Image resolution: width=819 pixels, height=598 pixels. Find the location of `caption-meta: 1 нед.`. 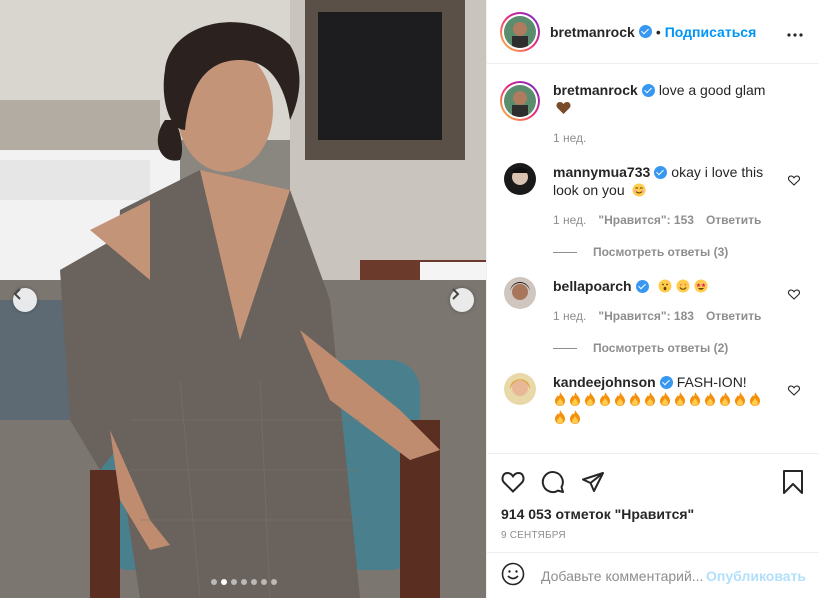

caption-meta: 1 нед. is located at coordinates (667, 138).